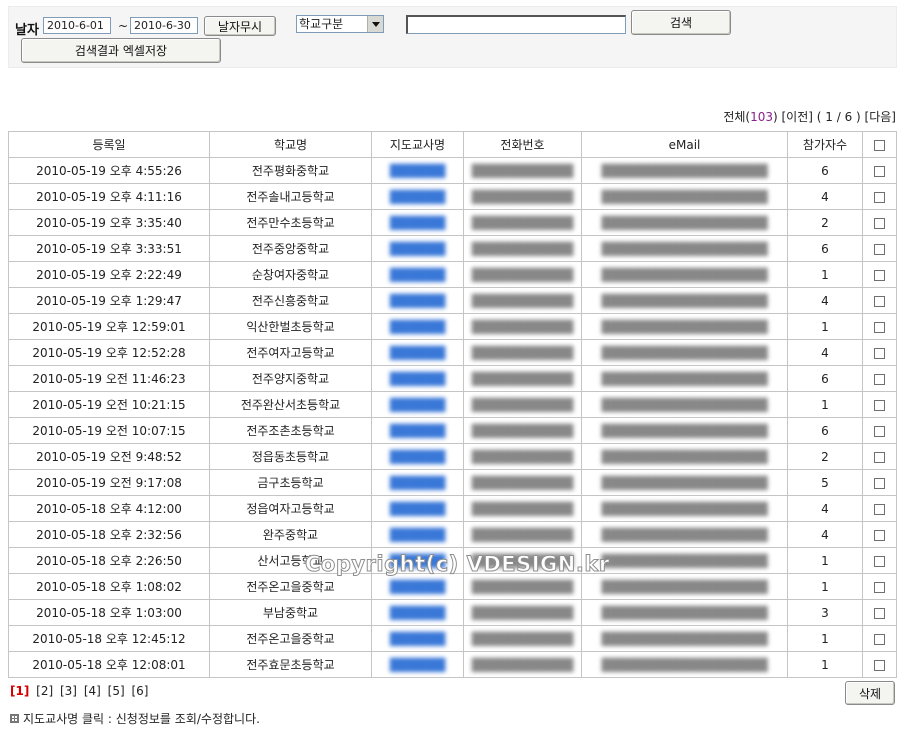 This screenshot has width=909, height=733. I want to click on cell-school: 완주중학교, so click(290, 534).